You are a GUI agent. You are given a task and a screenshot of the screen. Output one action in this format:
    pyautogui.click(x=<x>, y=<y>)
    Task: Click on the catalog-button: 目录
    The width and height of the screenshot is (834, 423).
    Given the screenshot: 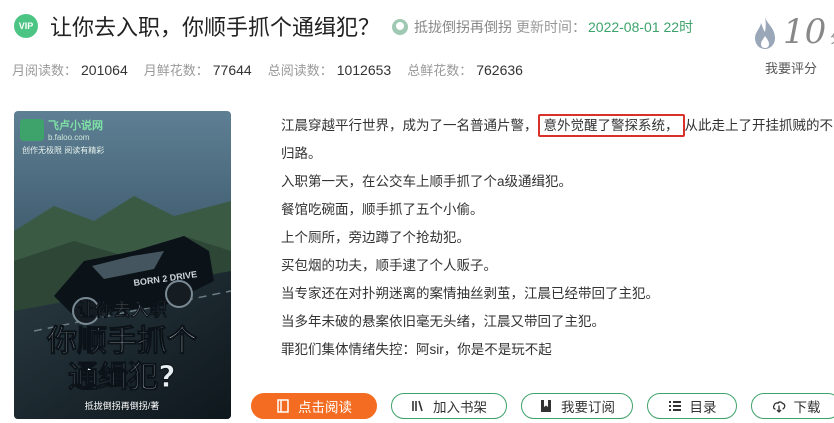 What is the action you would take?
    pyautogui.click(x=692, y=406)
    